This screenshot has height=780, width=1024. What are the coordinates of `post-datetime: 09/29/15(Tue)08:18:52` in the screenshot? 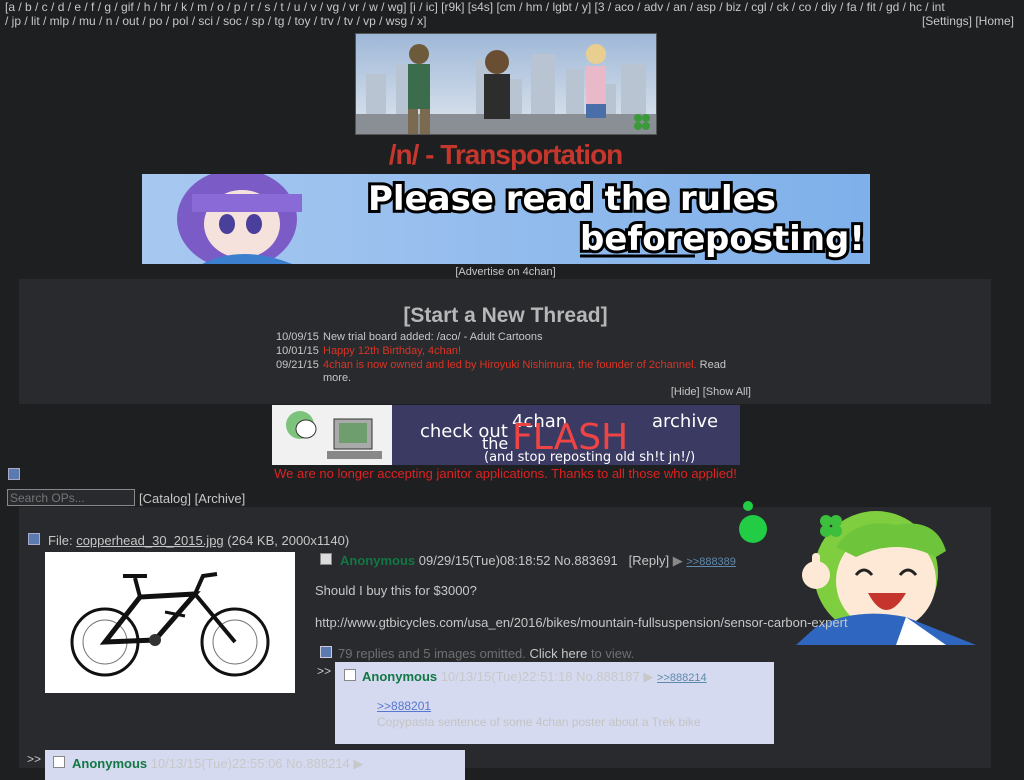 It's located at (484, 560).